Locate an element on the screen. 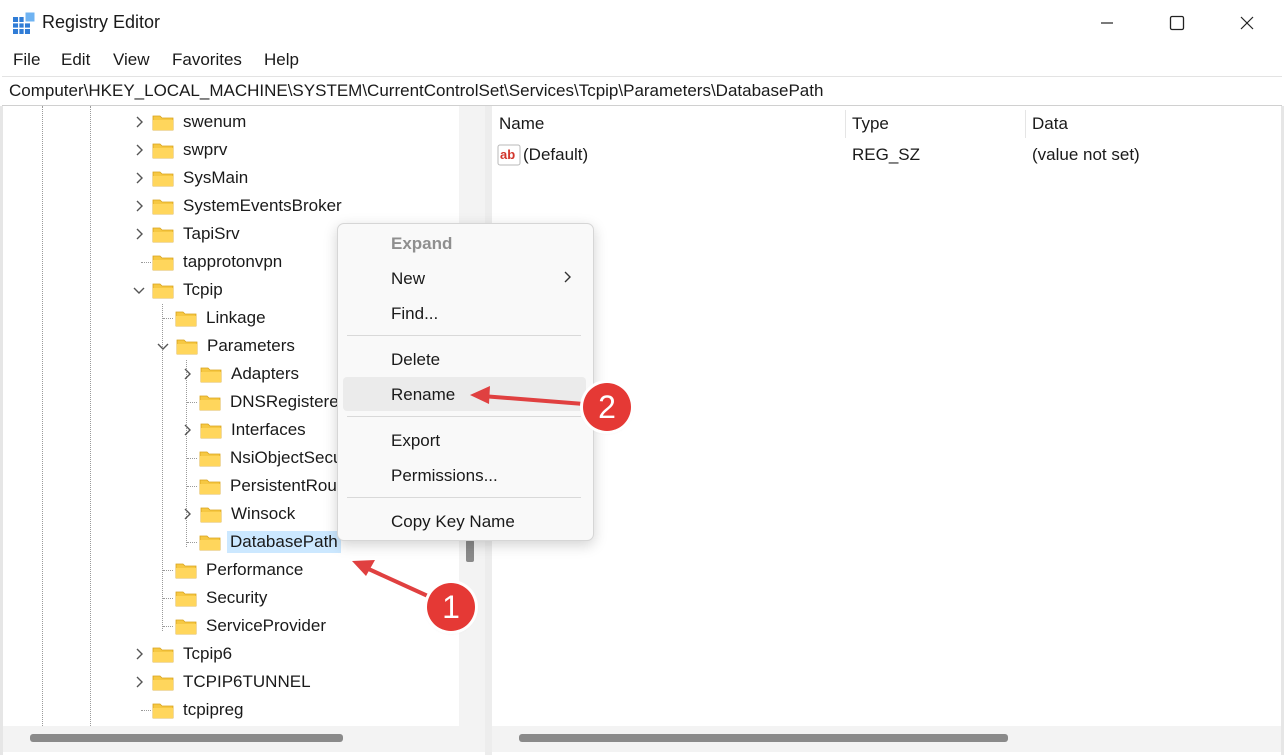 This screenshot has width=1284, height=755. string-value-icon: ab is located at coordinates (509, 155).